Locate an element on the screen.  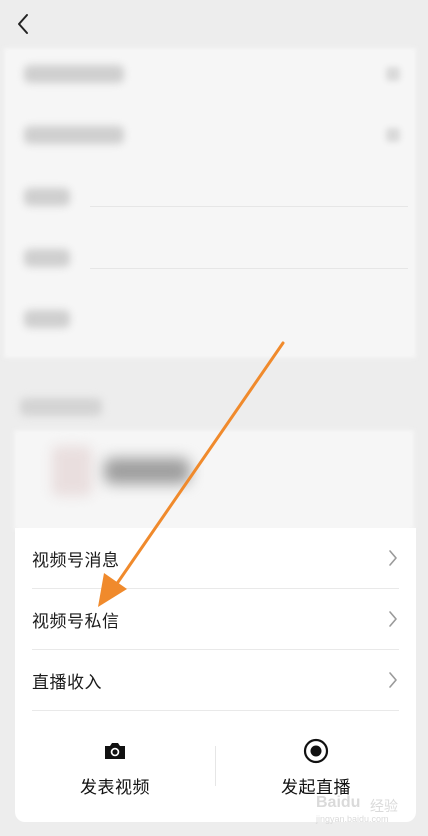
back-button is located at coordinates (23, 24).